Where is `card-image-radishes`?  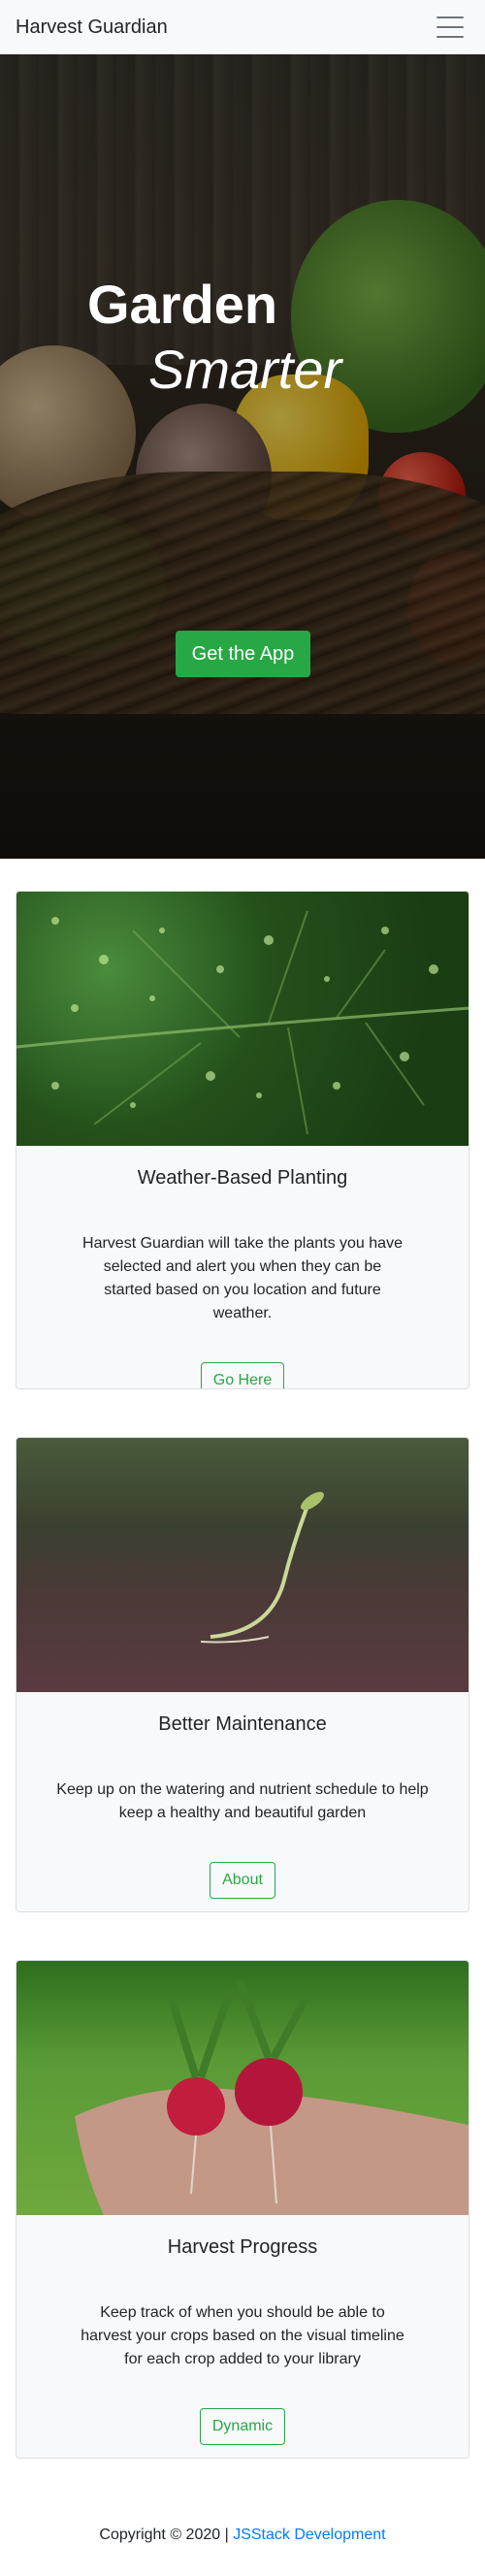
card-image-radishes is located at coordinates (242, 2088).